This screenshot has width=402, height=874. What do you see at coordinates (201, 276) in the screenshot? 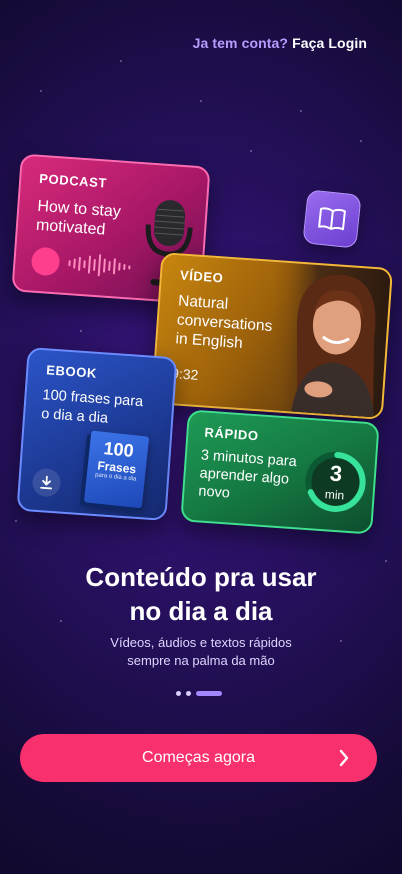
I see `video-kicker: VÍDEO` at bounding box center [201, 276].